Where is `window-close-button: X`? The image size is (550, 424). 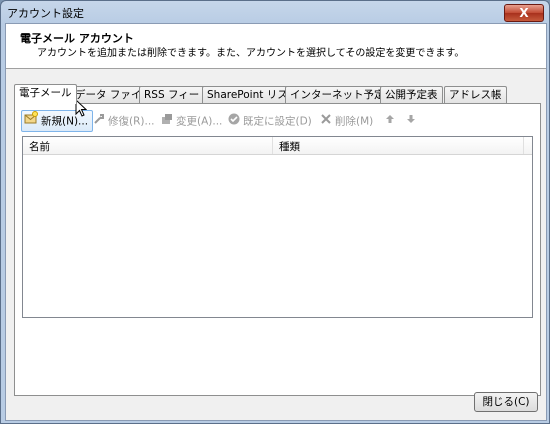
window-close-button: X is located at coordinates (524, 13).